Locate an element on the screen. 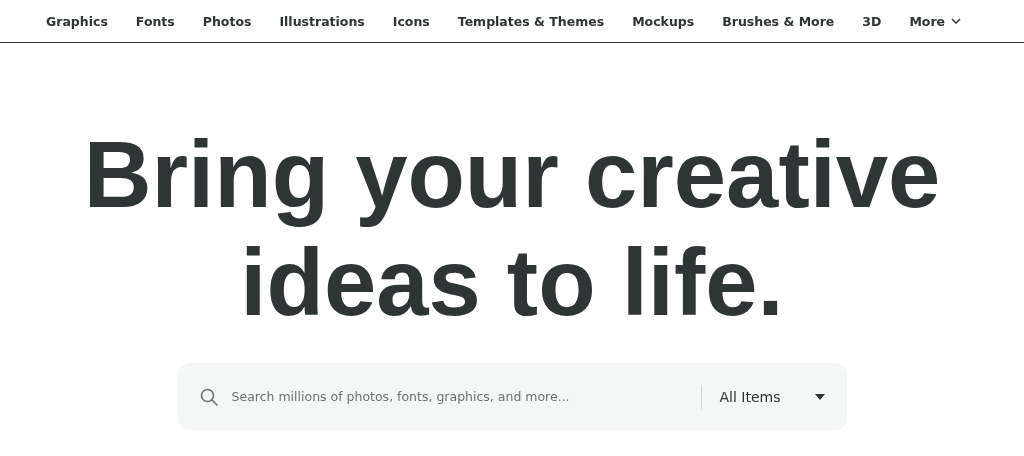 The image size is (1024, 456). search-bar: Search millions of photos, fonts, graphics, and more... All Items is located at coordinates (512, 396).